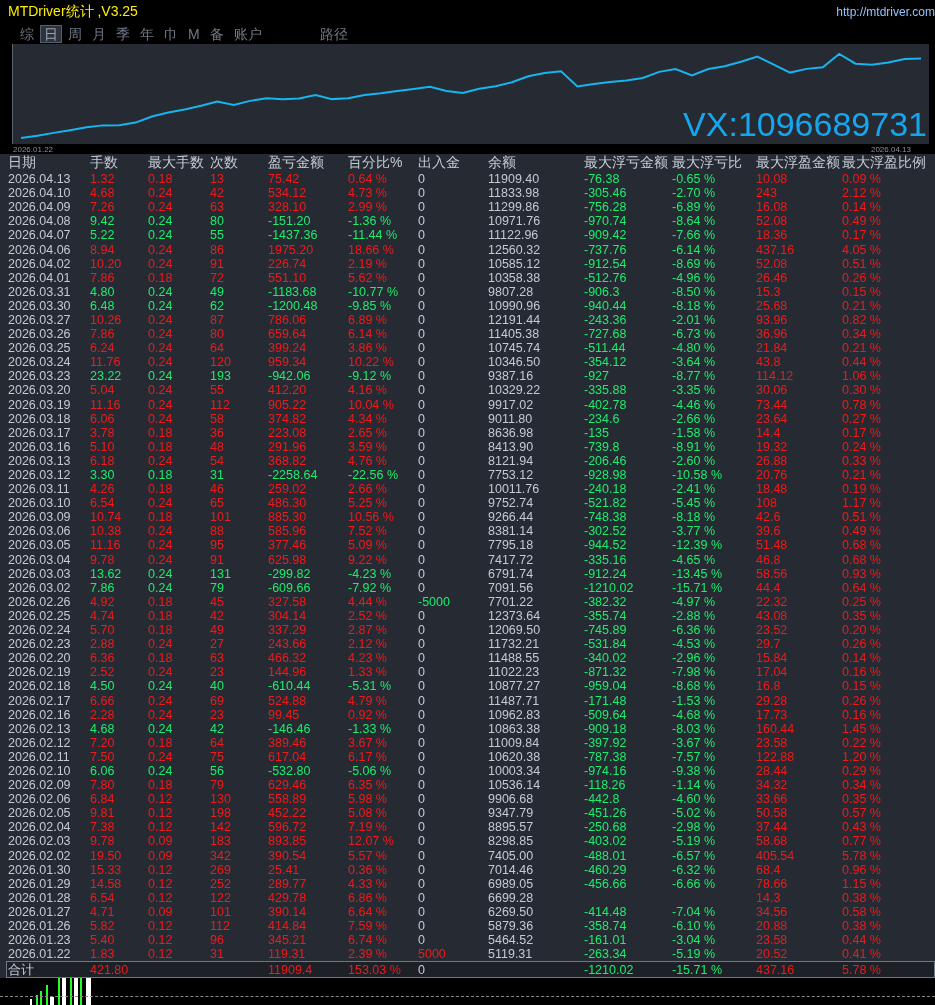  Describe the element at coordinates (885, 12) in the screenshot. I see `website-link: http://mtdriver.com` at that location.